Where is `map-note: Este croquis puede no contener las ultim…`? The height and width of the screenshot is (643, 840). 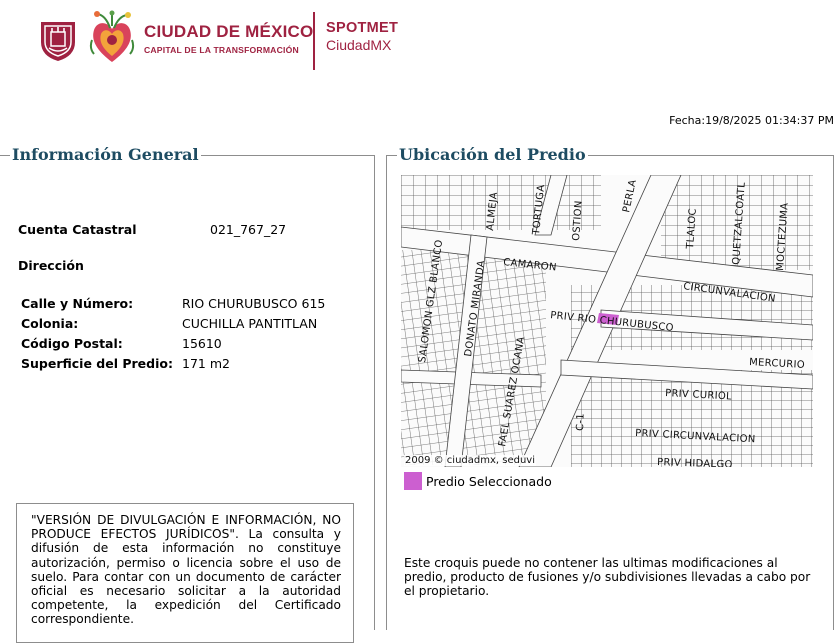
map-note: Este croquis puede no contener las ultim… is located at coordinates (607, 577).